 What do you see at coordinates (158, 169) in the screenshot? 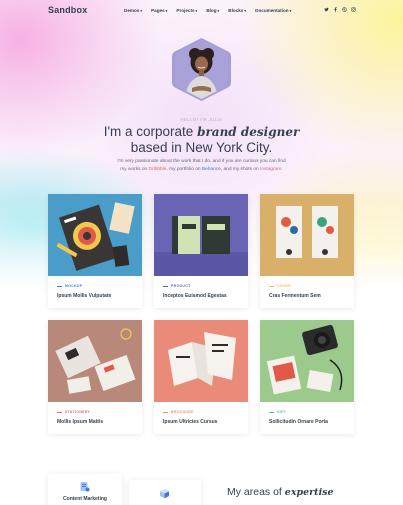
I see `link-dribbble: Dribbble` at bounding box center [158, 169].